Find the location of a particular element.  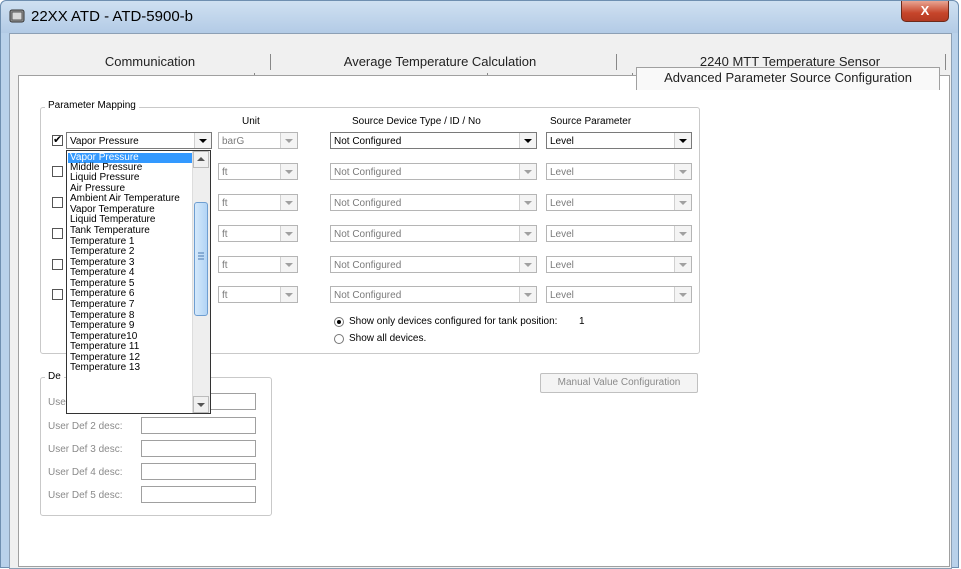

tab-communication: Communication is located at coordinates (150, 62).